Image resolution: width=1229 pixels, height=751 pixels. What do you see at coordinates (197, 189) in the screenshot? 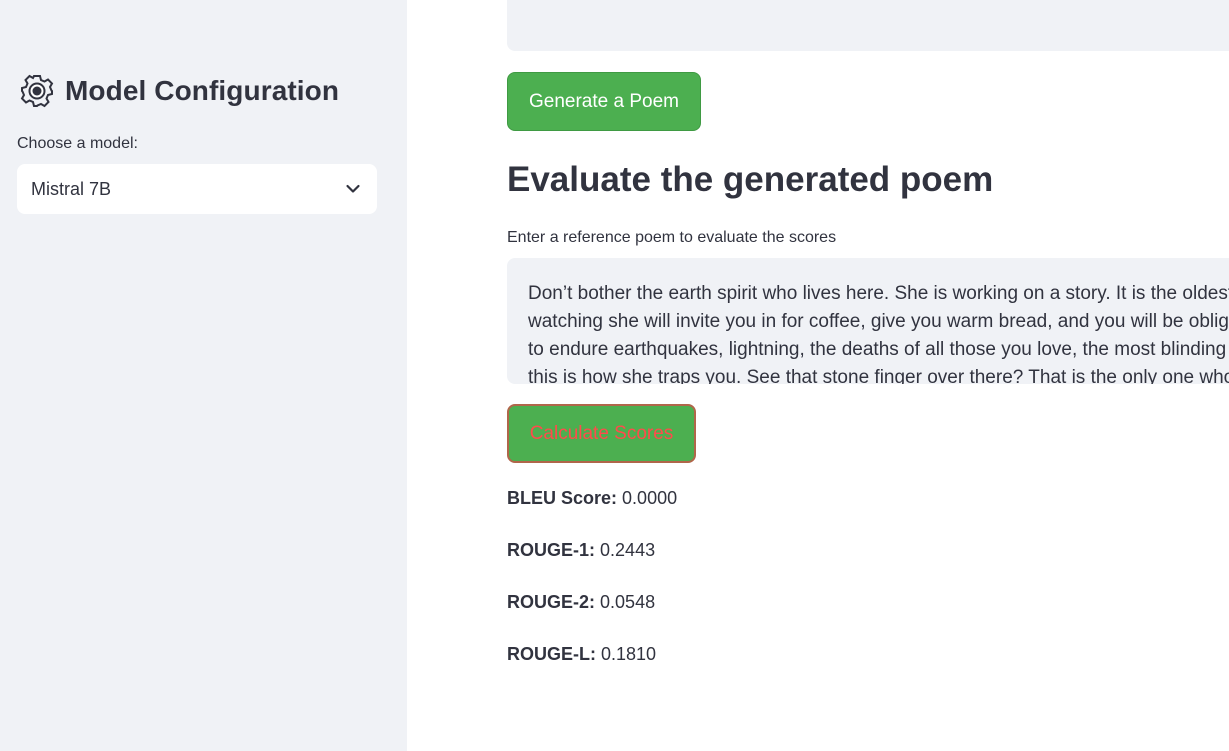
I see `model-select: Mistral 7B` at bounding box center [197, 189].